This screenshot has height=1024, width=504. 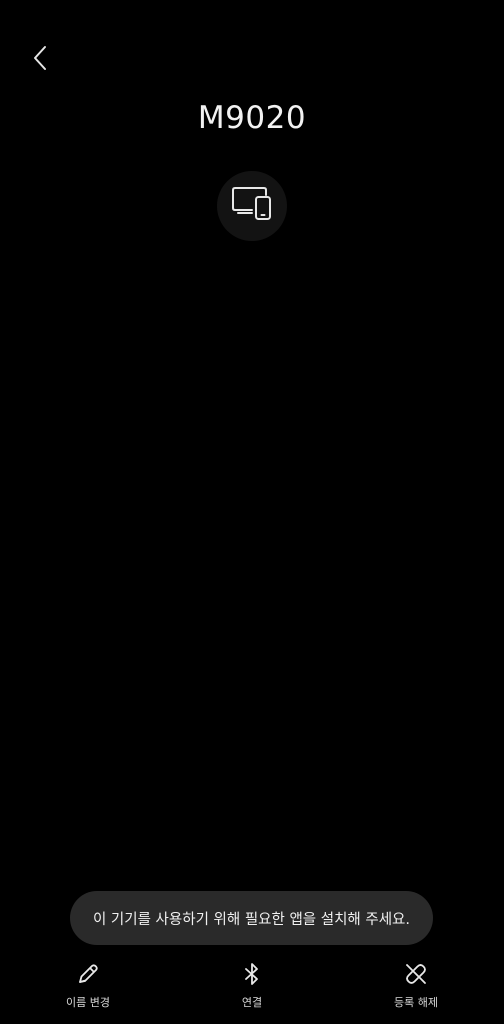 I want to click on toast-message: 이 기기를 사용하기 위해 필요한 앱을 설치해 주세요., so click(x=251, y=918).